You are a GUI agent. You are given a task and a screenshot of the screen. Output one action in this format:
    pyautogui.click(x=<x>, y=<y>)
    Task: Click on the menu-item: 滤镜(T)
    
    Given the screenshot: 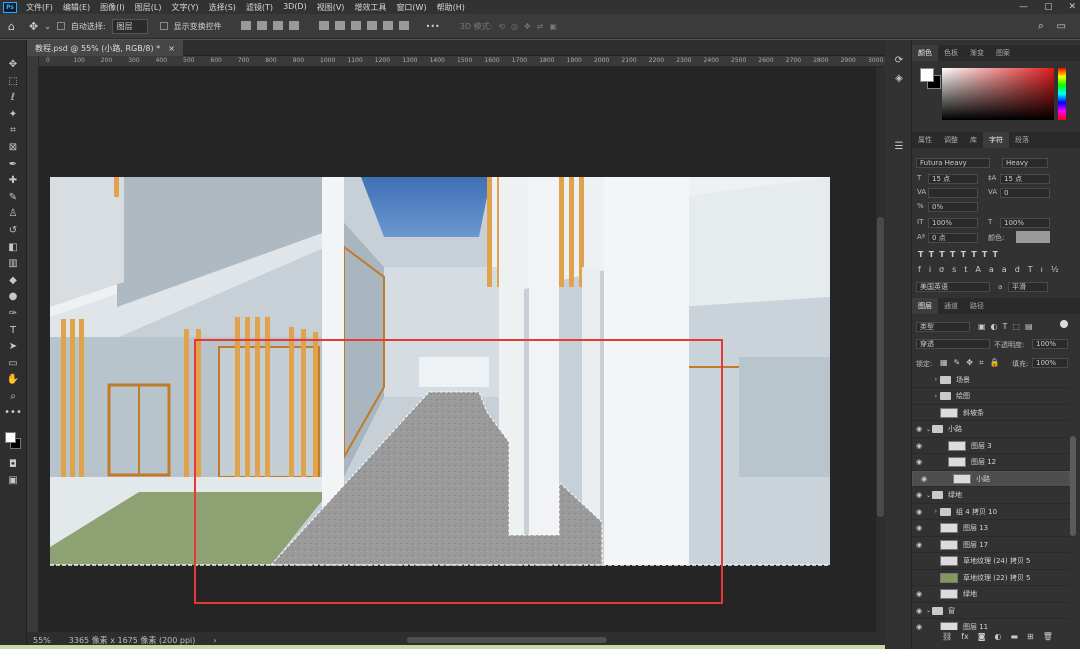 What is the action you would take?
    pyautogui.click(x=259, y=7)
    